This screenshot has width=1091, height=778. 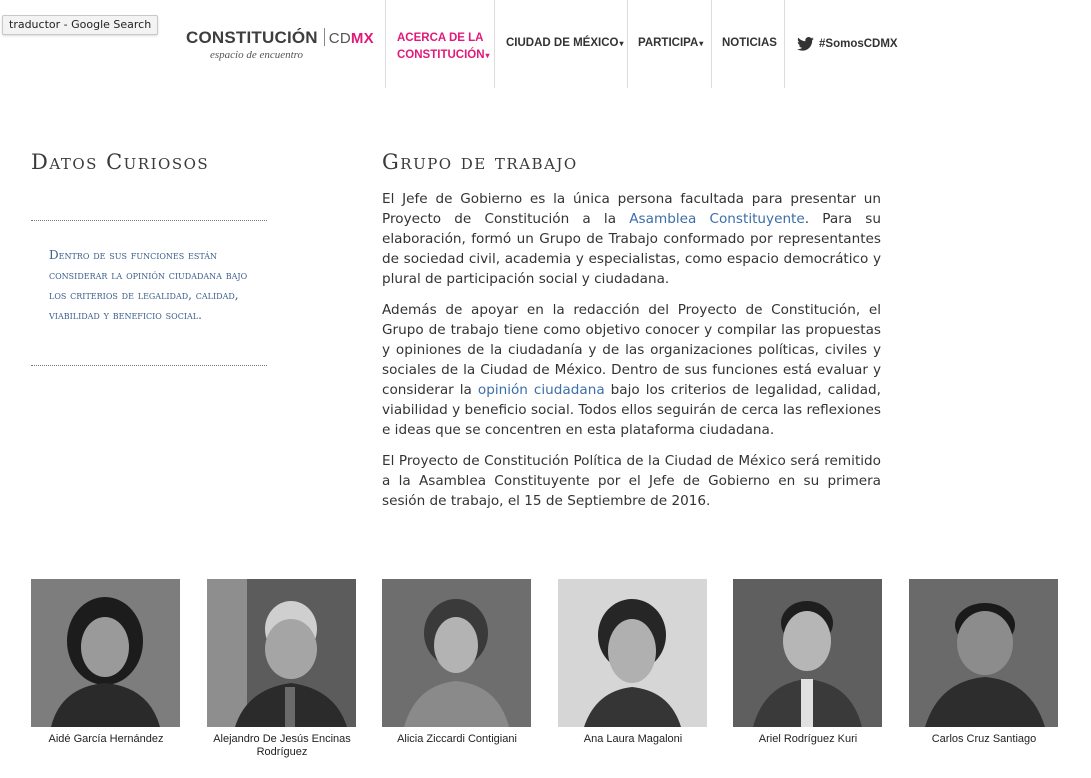 I want to click on logo-mx-text: MX, so click(x=362, y=38).